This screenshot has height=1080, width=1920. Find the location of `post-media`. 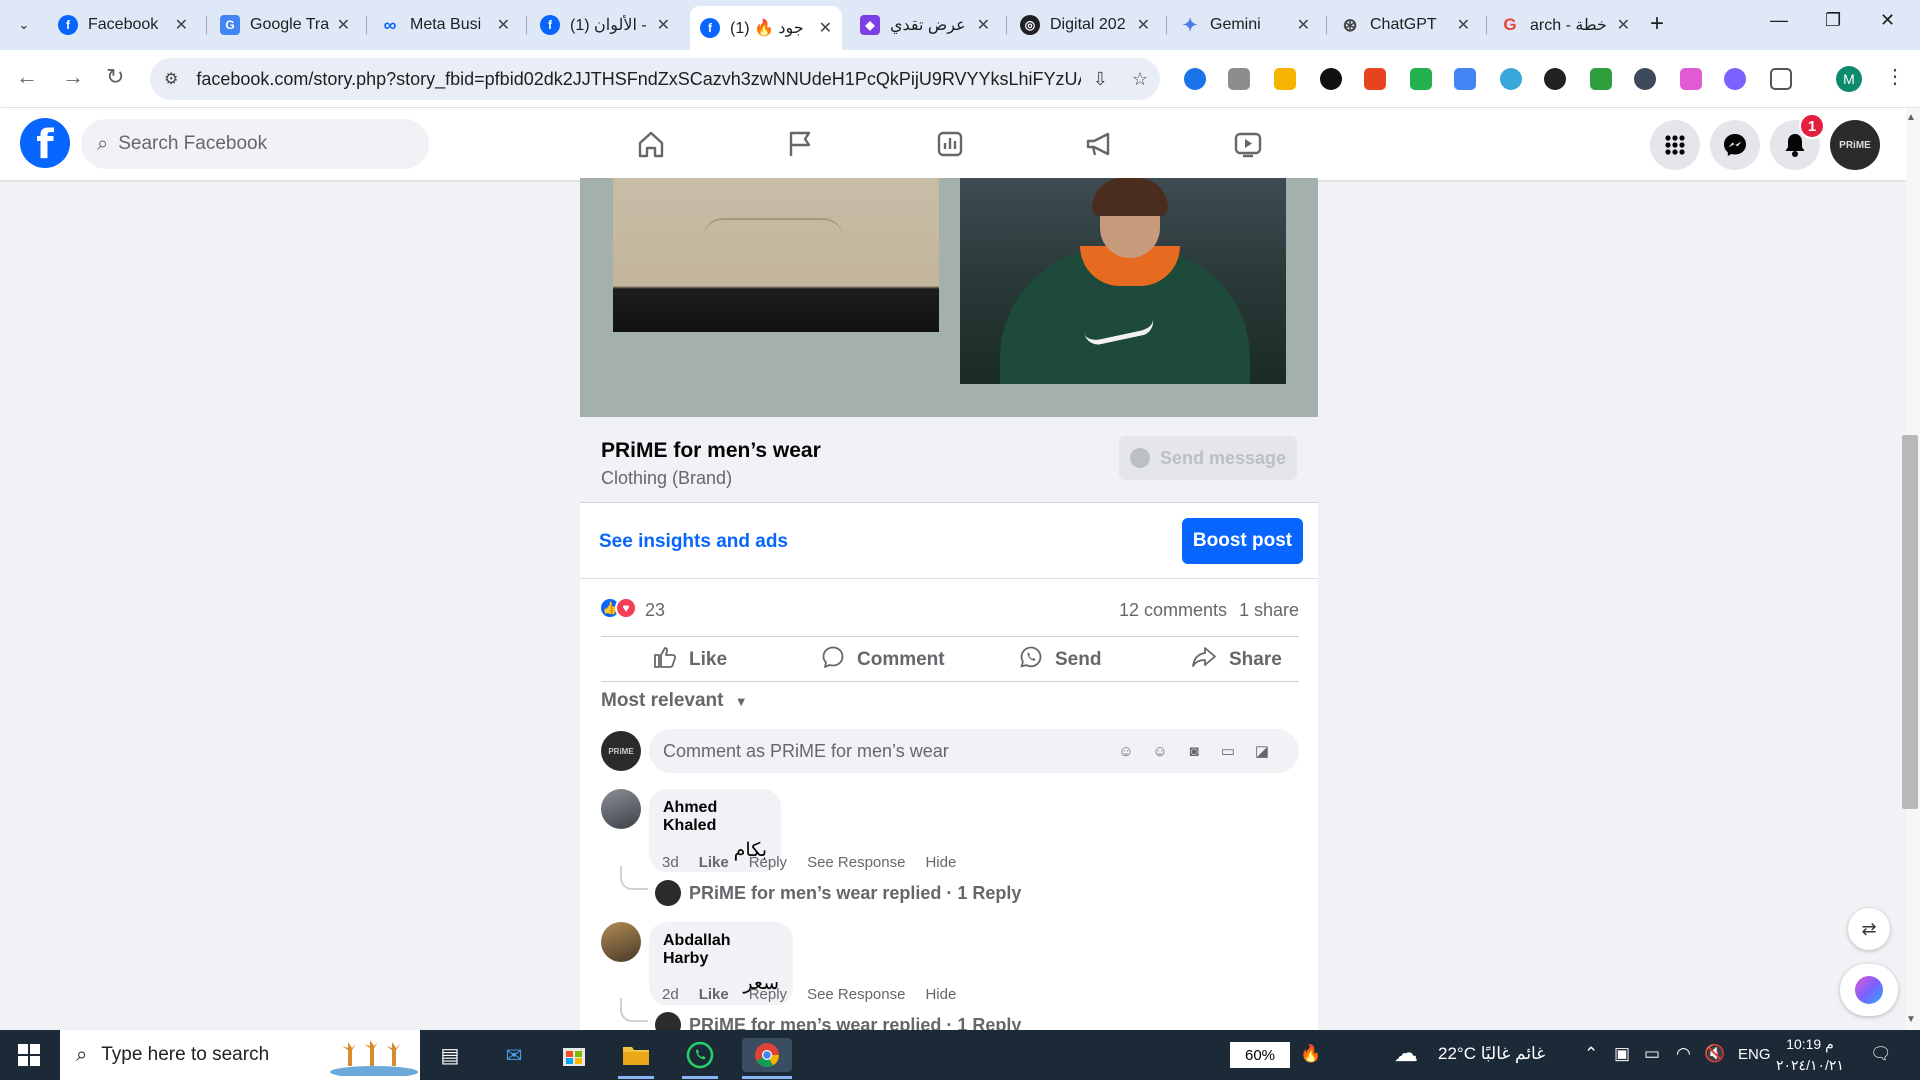

post-media is located at coordinates (949, 297).